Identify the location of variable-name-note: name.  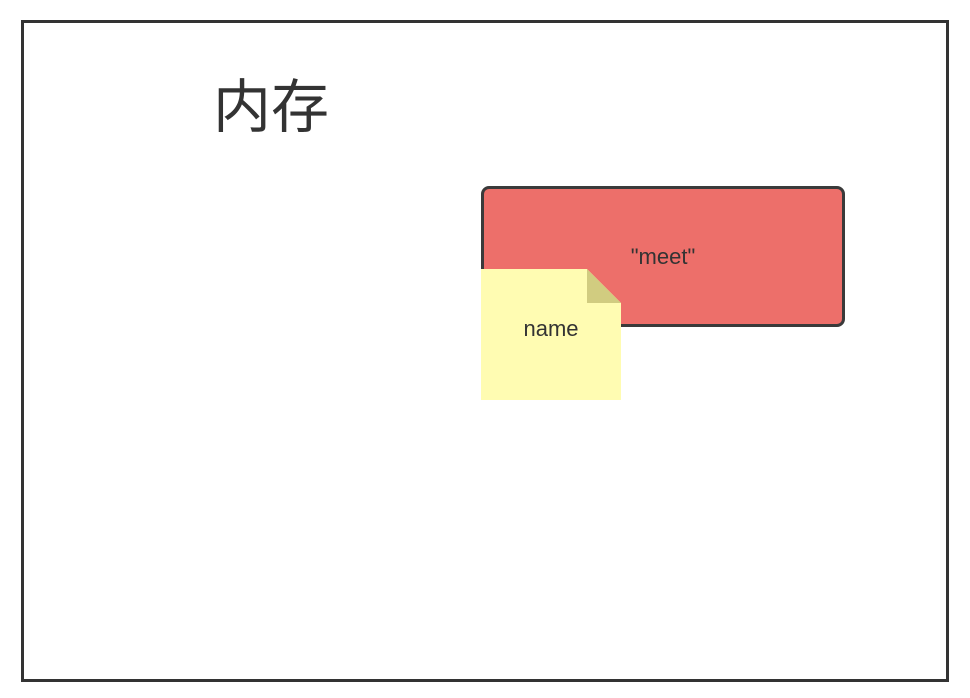
(551, 334).